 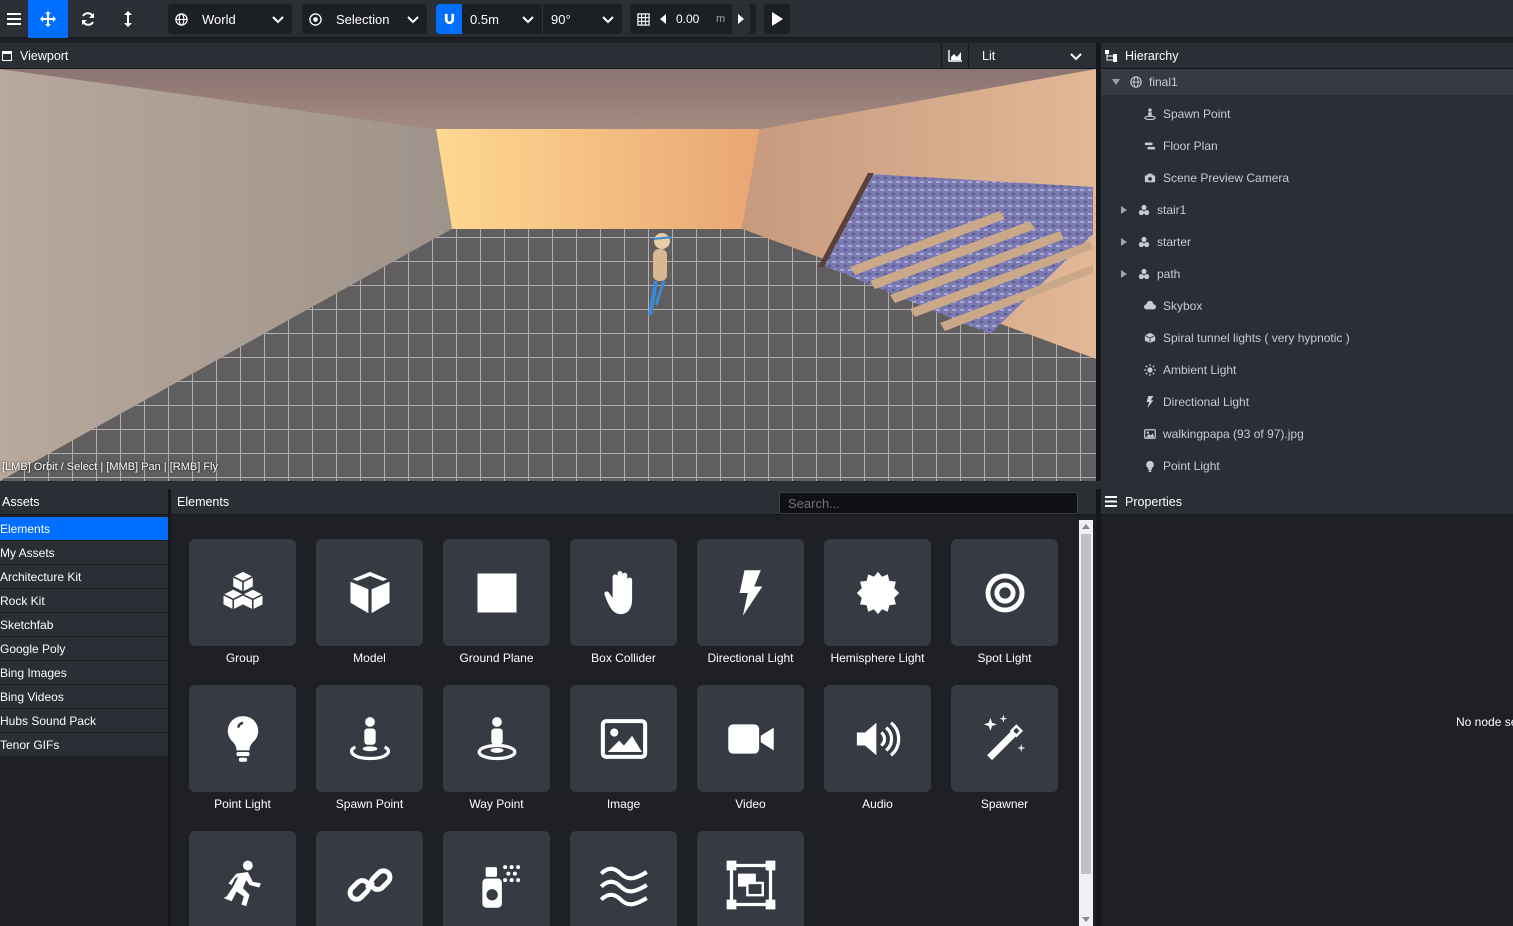 What do you see at coordinates (1172, 210) in the screenshot?
I see `hierarchy-item-label: stair1` at bounding box center [1172, 210].